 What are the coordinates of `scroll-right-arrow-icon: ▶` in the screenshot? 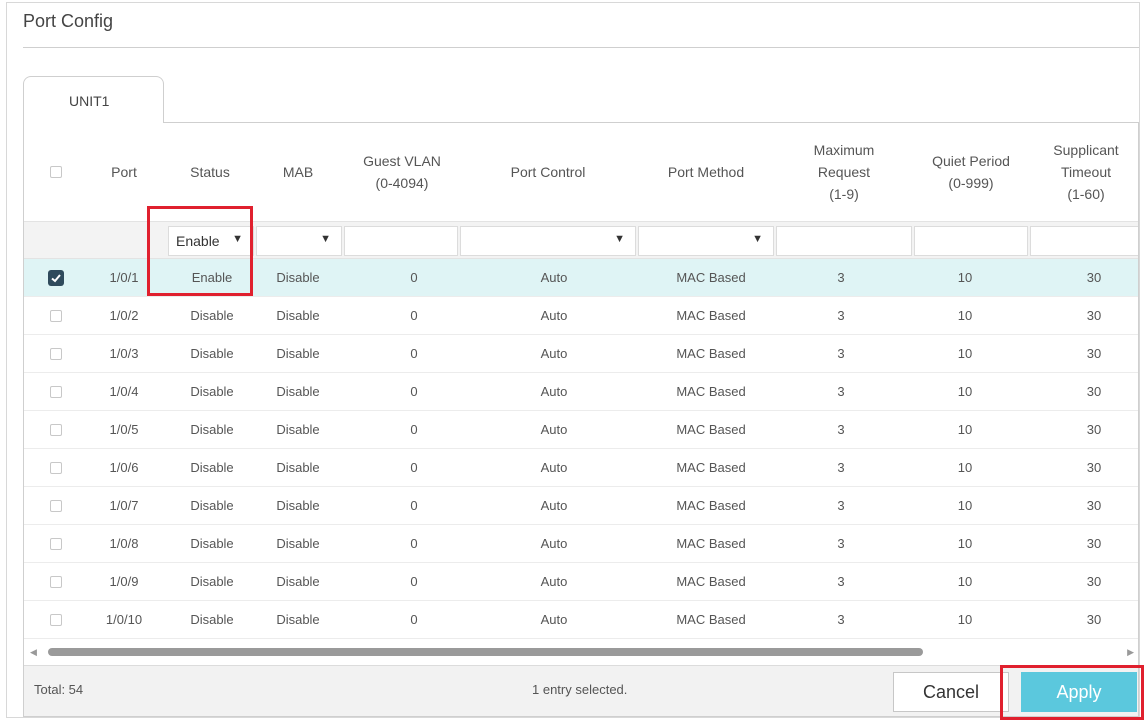 It's located at (1130, 652).